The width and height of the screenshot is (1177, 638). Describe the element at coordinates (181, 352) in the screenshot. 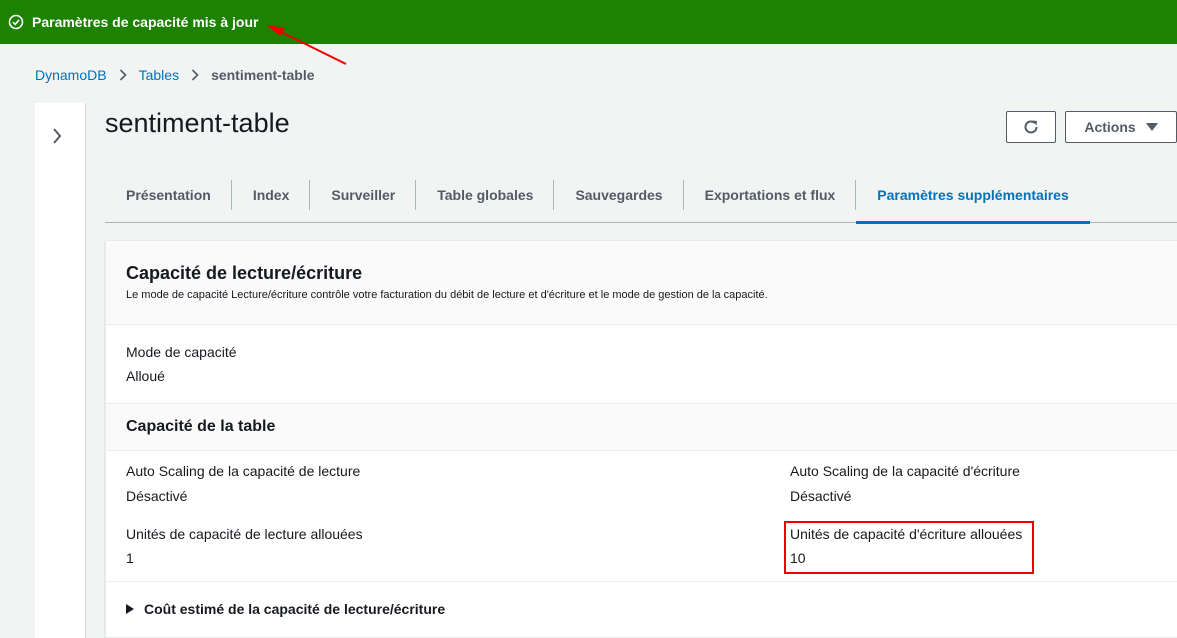

I see `capacity-mode-label: Mode de capacité` at that location.